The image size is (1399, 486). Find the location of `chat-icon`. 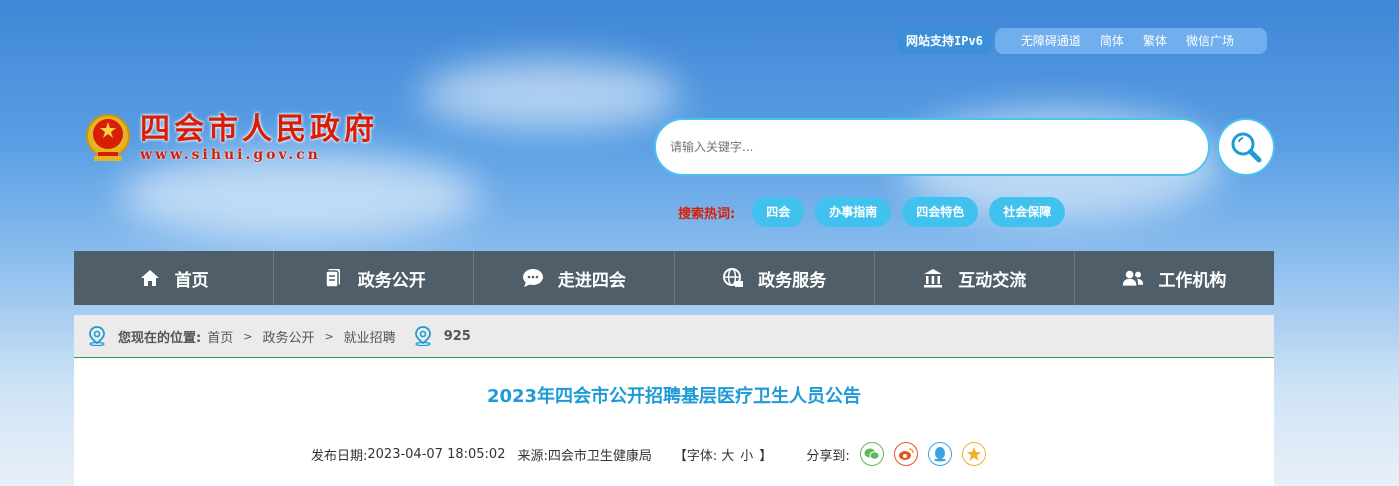

chat-icon is located at coordinates (533, 278).